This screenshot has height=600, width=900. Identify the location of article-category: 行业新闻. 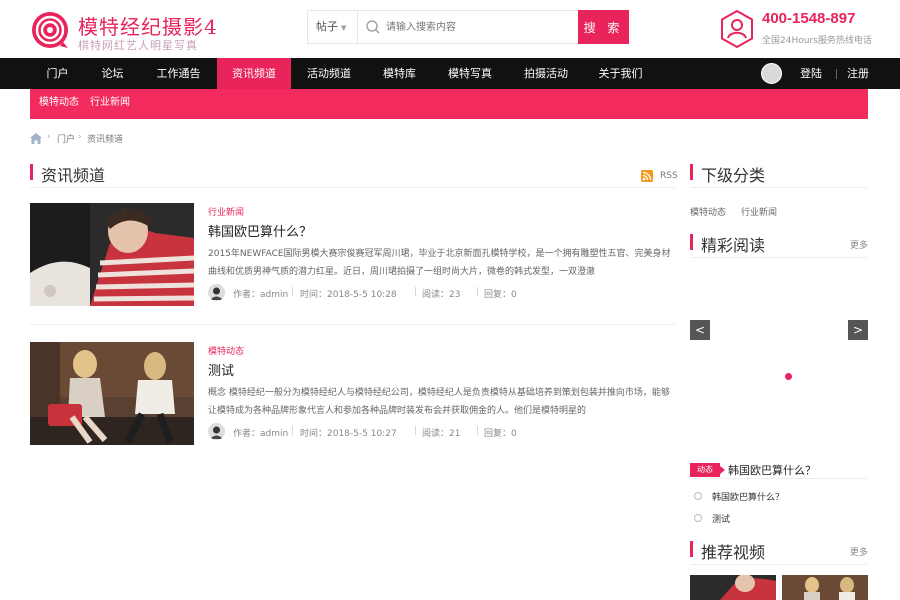
(226, 211).